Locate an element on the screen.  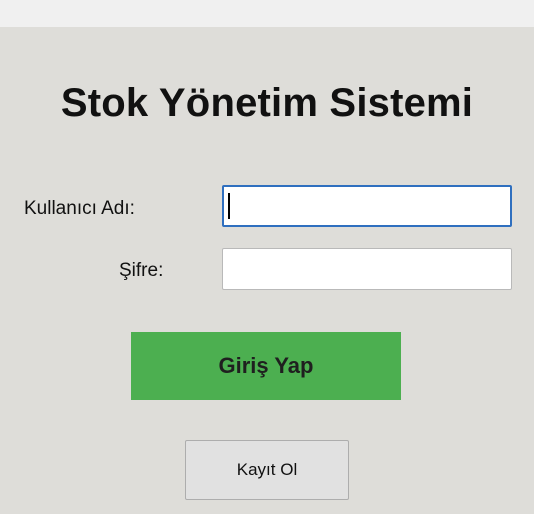
username-label: Kullanıcı Adı: is located at coordinates (79, 208).